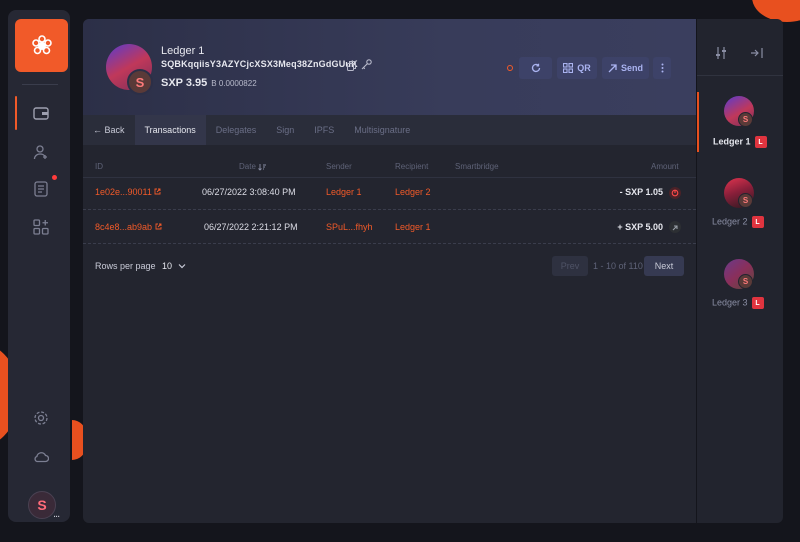 The width and height of the screenshot is (800, 542). Describe the element at coordinates (730, 302) in the screenshot. I see `wallet-name: Ledger 3` at that location.